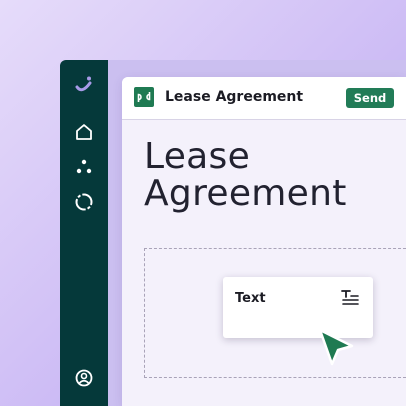 This screenshot has width=406, height=406. What do you see at coordinates (83, 84) in the screenshot?
I see `brand-smile-icon` at bounding box center [83, 84].